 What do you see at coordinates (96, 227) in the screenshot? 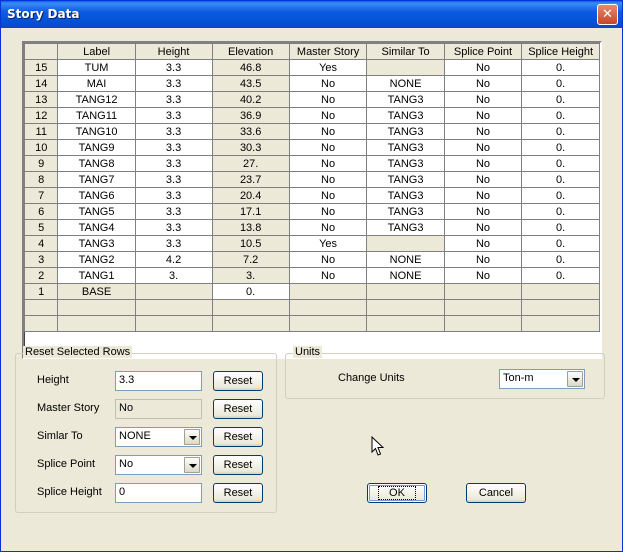
I see `grid-cell: TANG4` at bounding box center [96, 227].